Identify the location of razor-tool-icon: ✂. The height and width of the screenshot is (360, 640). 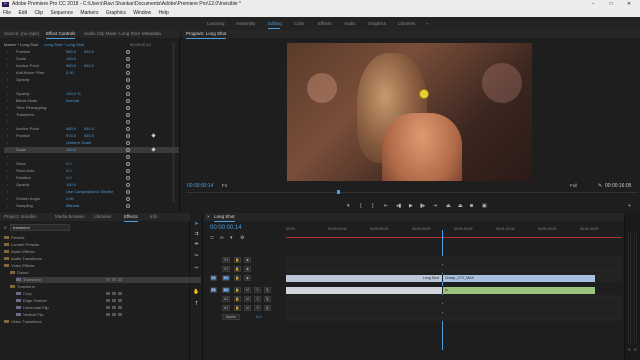
(196, 256).